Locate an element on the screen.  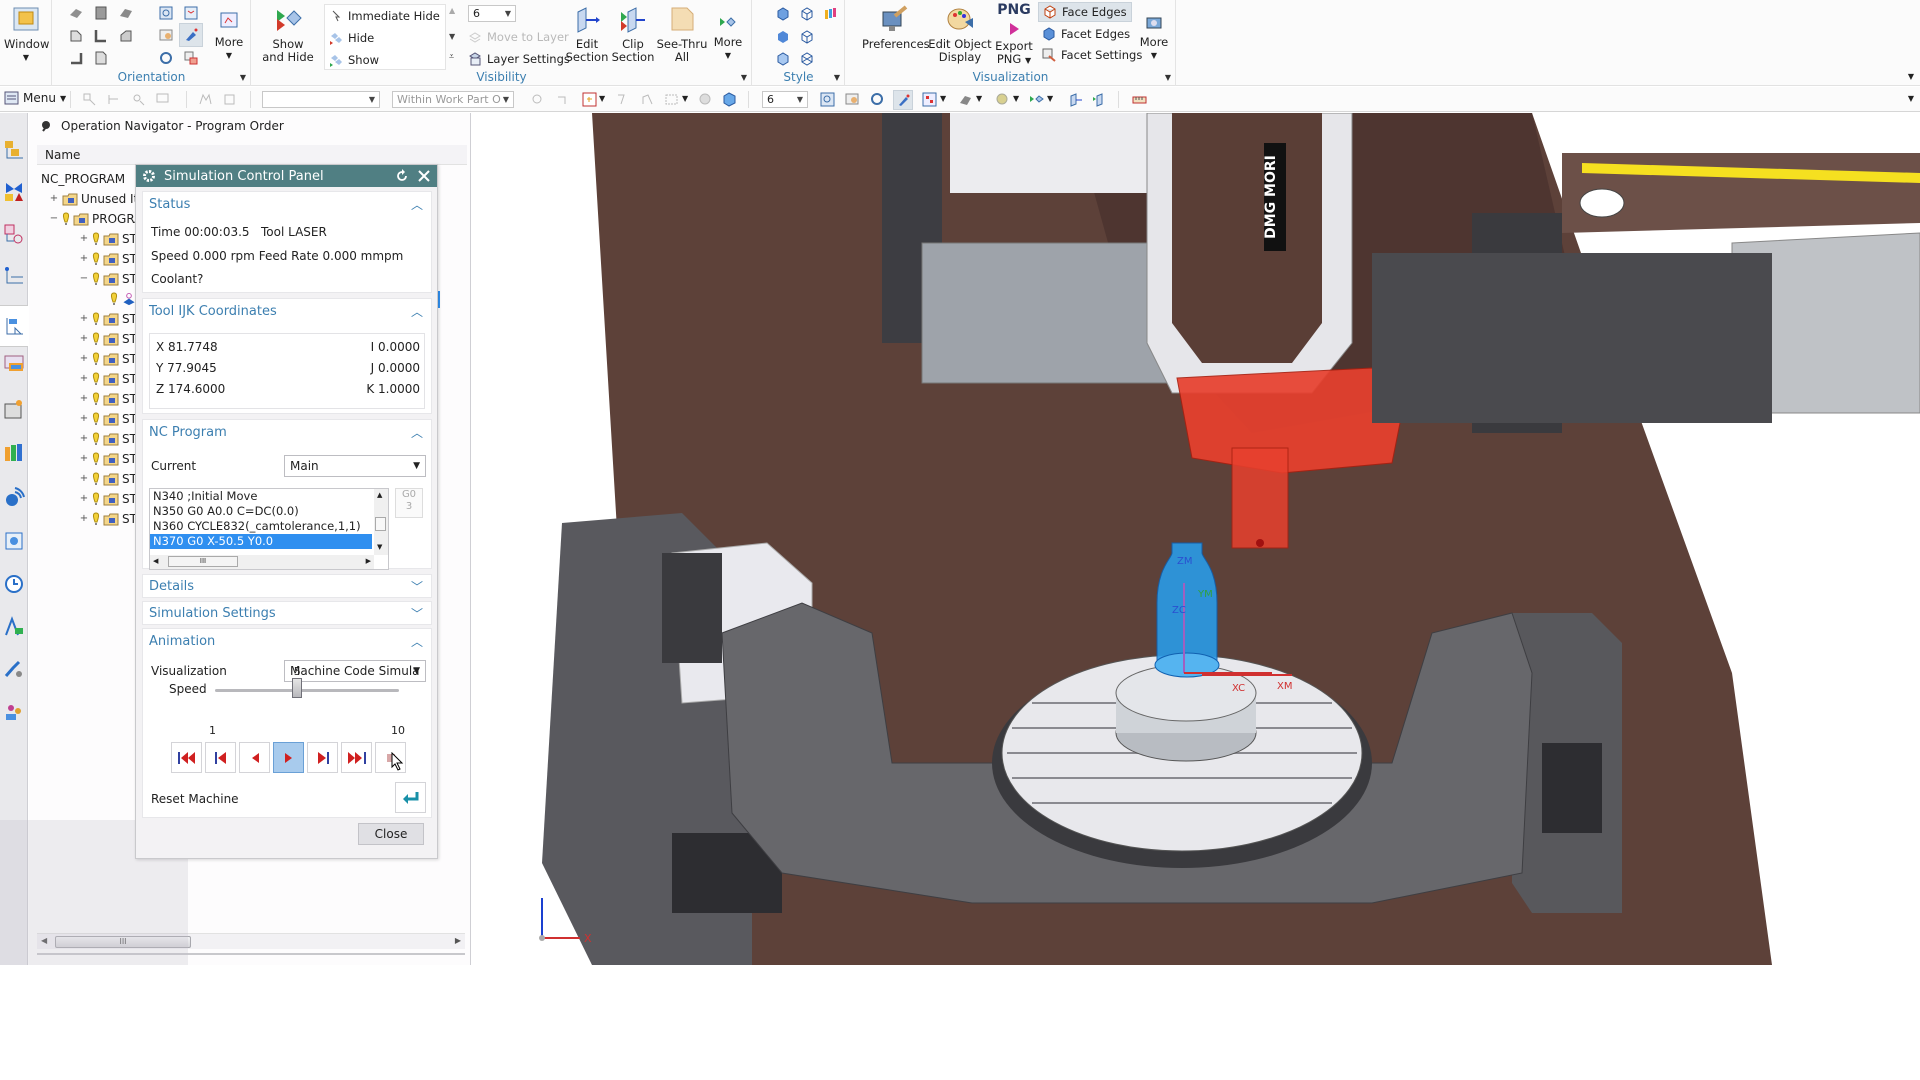
scroll-left-arrow: ◀ is located at coordinates (155, 561).